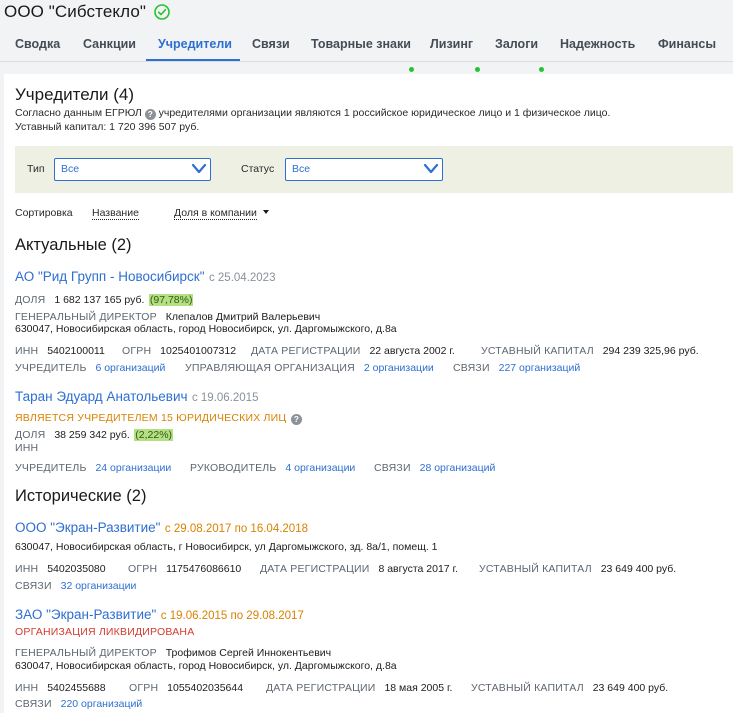  What do you see at coordinates (185, 569) in the screenshot?
I see `historical-ogrn: ОГРН 1175476086610` at bounding box center [185, 569].